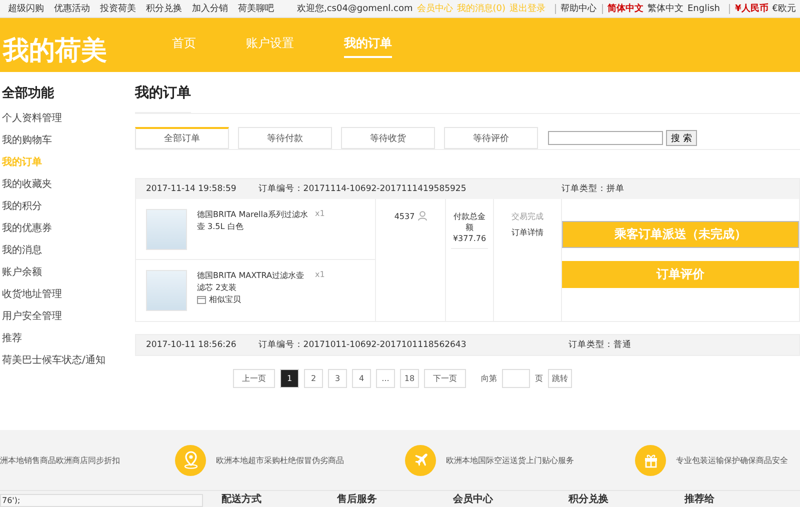  Describe the element at coordinates (253, 221) in the screenshot. I see `product-name: 德国BRITA Marella系列过滤水壶 3.5L 白色` at that location.